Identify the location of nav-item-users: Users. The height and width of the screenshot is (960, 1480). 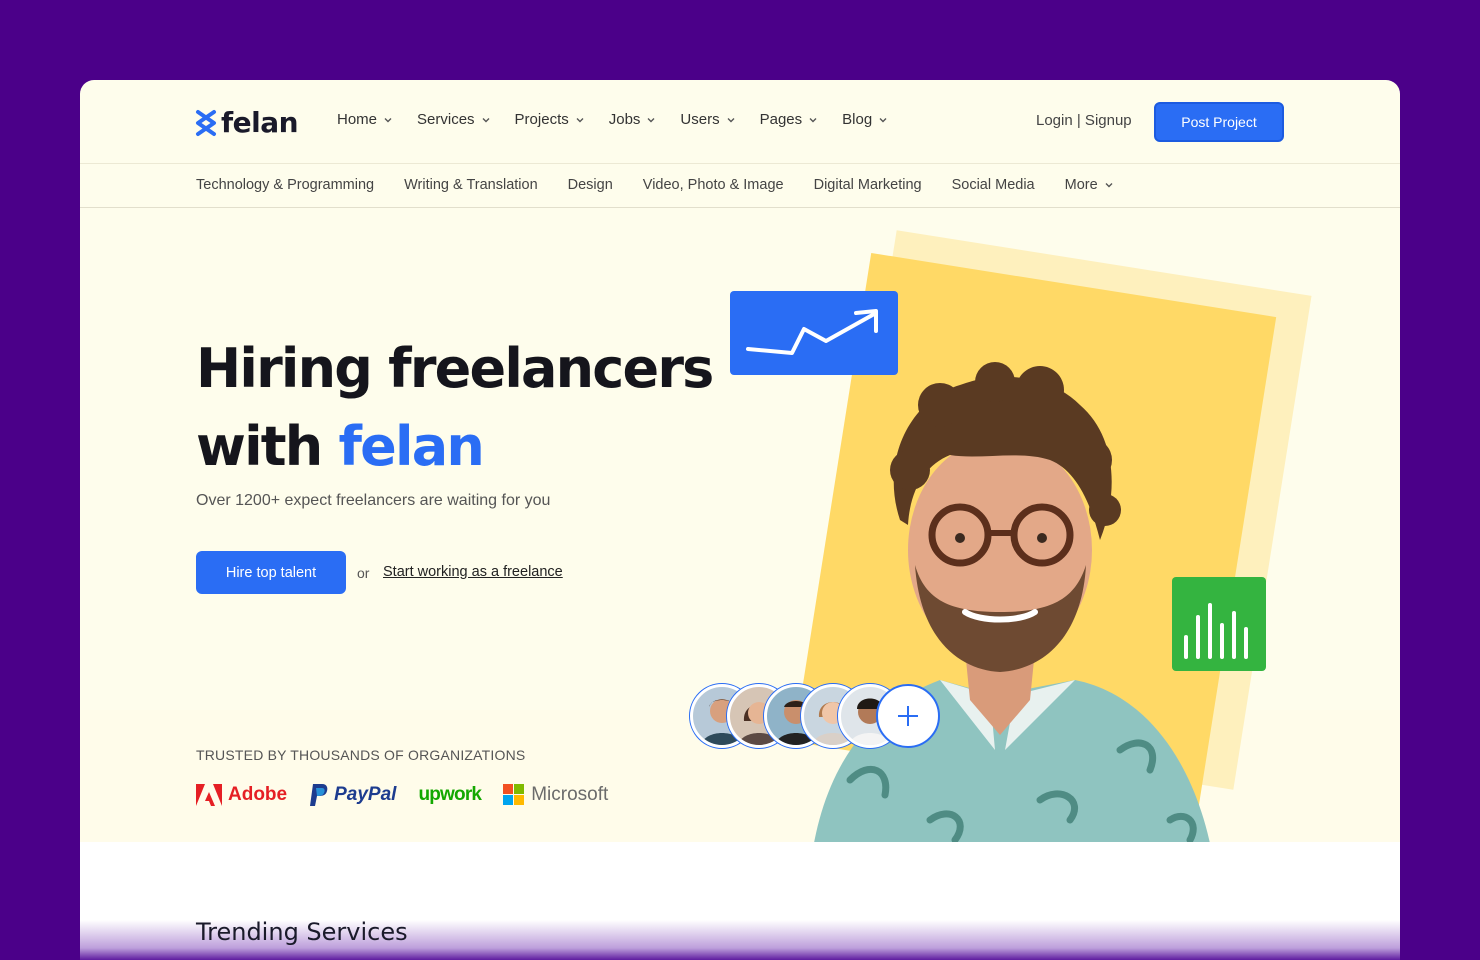
(707, 119).